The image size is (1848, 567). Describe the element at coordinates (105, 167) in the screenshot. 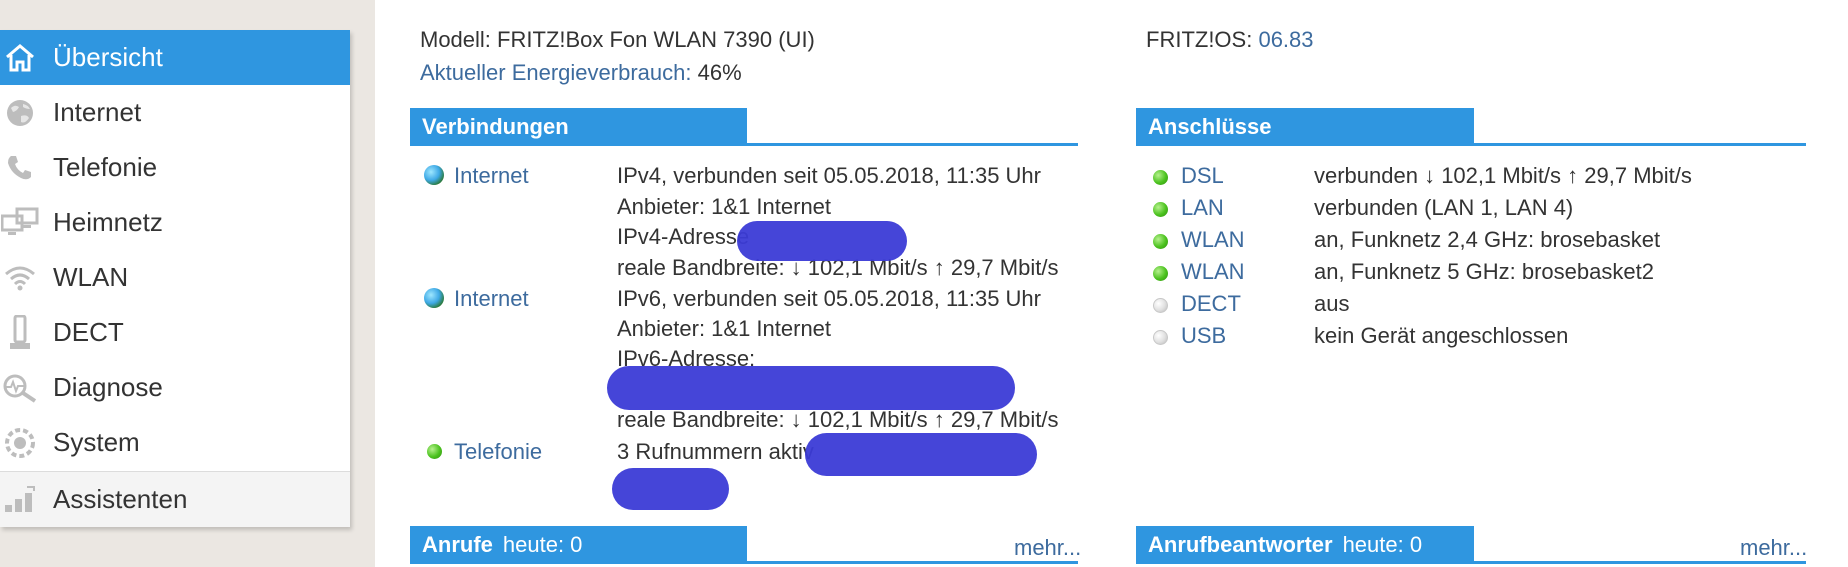

I see `sidebar-item-label: Telefonie` at that location.